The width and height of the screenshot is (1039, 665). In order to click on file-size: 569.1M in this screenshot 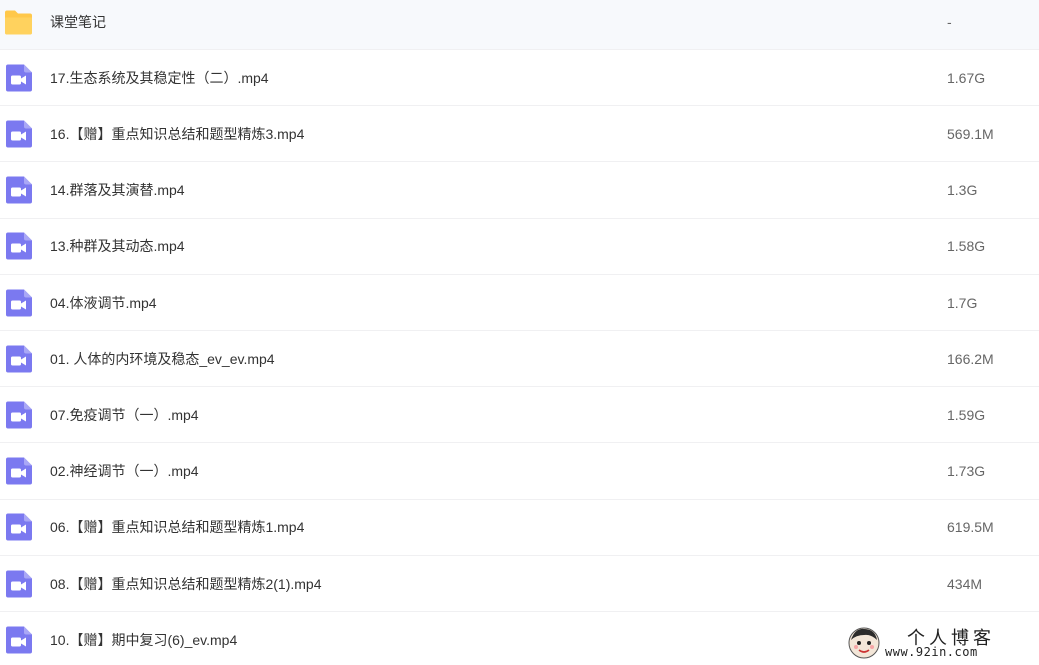, I will do `click(970, 133)`.